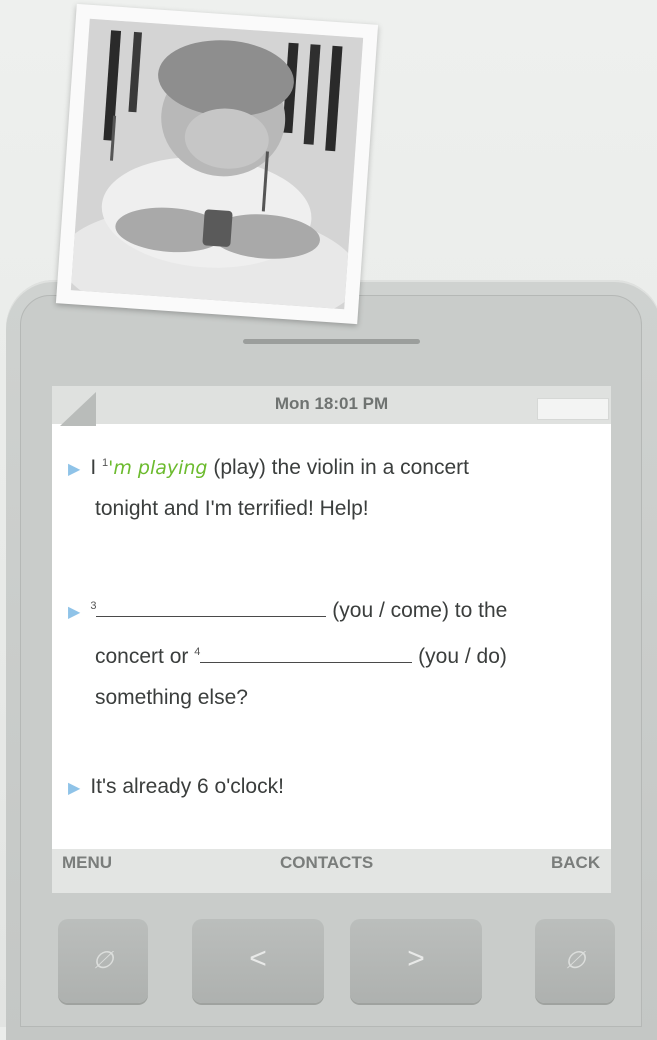  Describe the element at coordinates (331, 403) in the screenshot. I see `status-time: Mon 18:01 PM` at that location.